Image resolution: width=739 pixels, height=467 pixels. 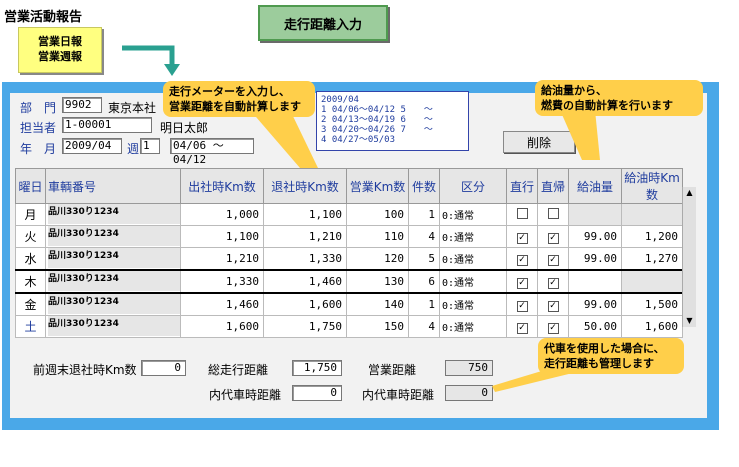 What do you see at coordinates (394, 140) in the screenshot?
I see `week-list-item: 4 04/27～05/03` at bounding box center [394, 140].